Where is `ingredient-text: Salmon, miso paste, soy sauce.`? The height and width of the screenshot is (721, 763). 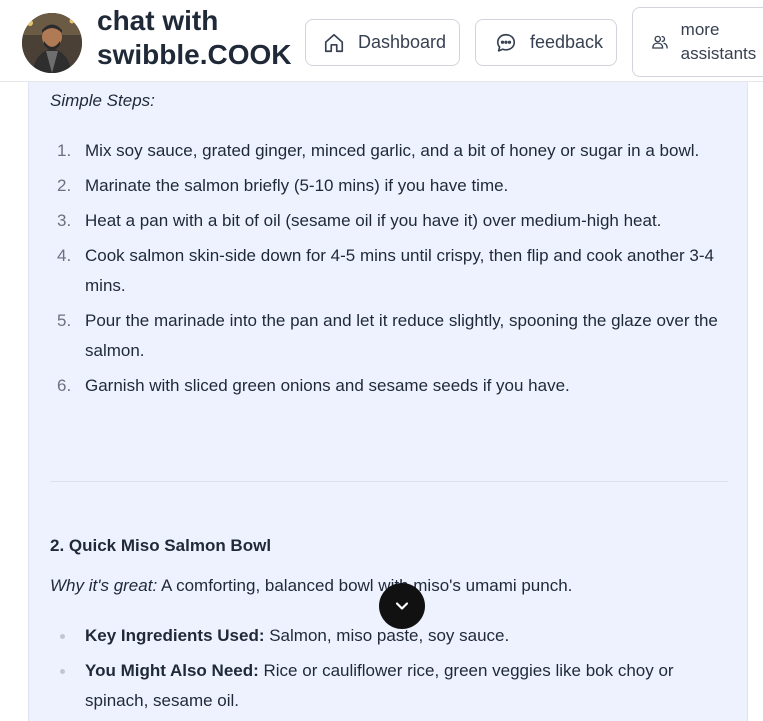 ingredient-text: Salmon, miso paste, soy sauce. is located at coordinates (387, 635).